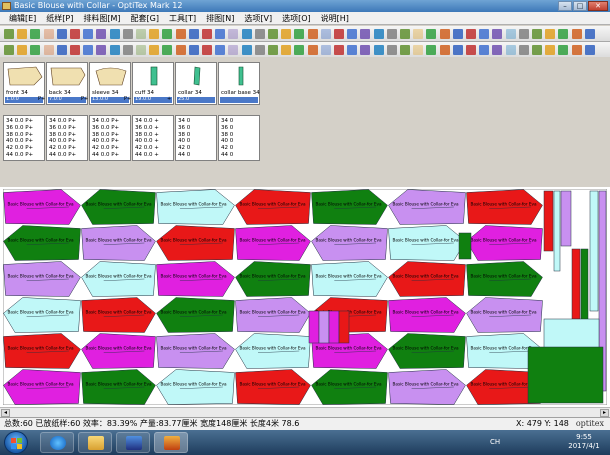 This screenshot has height=455, width=610. I want to click on size-table-5: 34 0 36 0 38 0 40 0 42 0 44 0, so click(239, 138).